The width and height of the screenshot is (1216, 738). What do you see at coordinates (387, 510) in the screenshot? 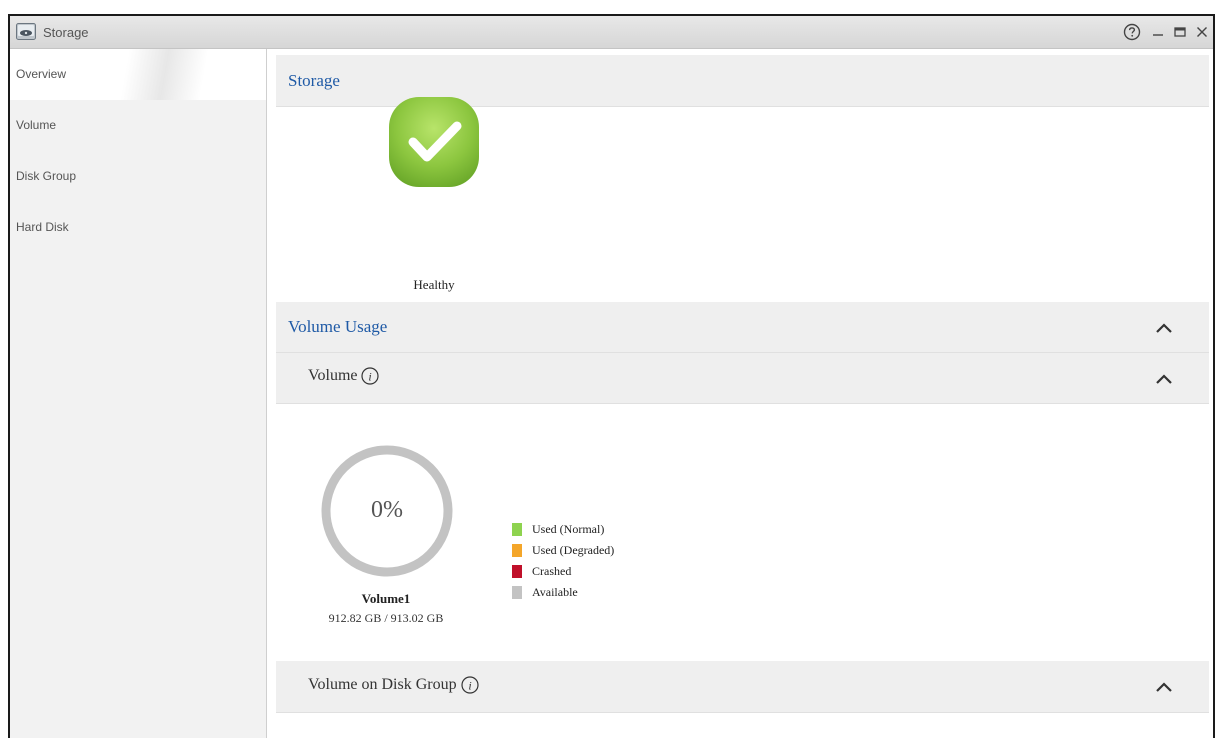
I see `volume-usage-percent: 0%` at bounding box center [387, 510].